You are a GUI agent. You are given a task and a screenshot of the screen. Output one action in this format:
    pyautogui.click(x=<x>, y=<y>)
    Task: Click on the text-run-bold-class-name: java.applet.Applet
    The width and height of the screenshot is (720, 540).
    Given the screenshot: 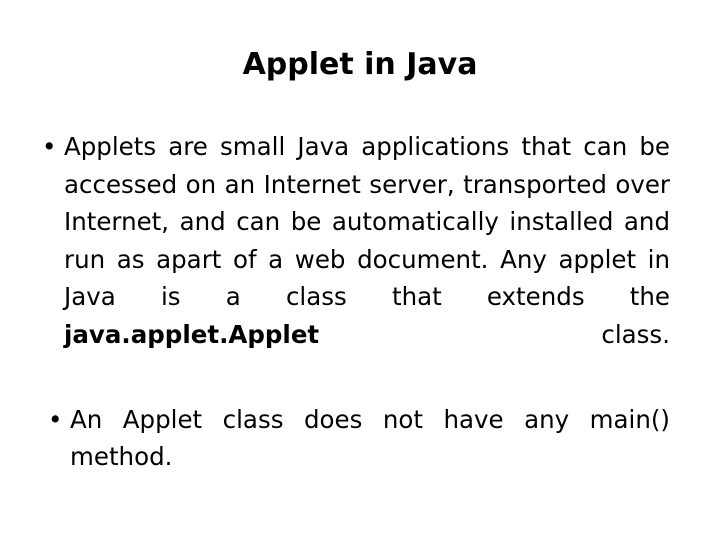 What is the action you would take?
    pyautogui.click(x=192, y=334)
    